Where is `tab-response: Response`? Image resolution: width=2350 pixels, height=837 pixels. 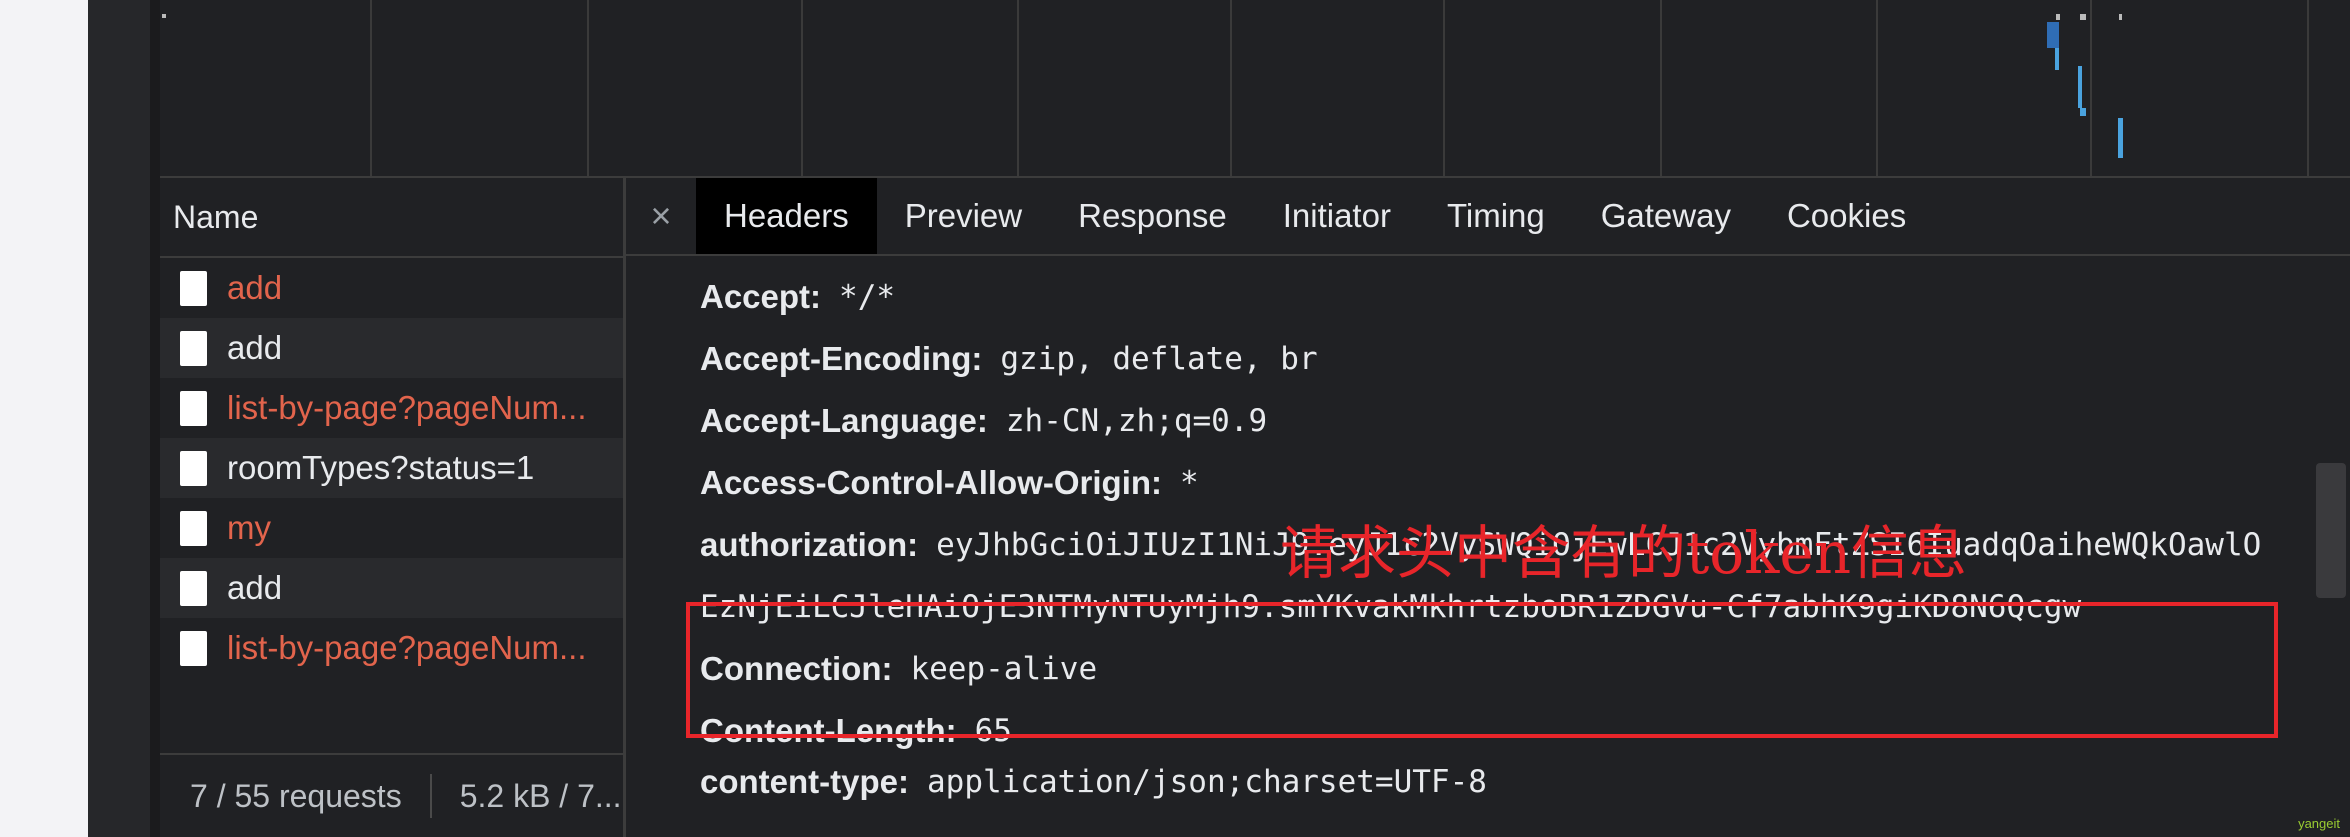
tab-response: Response is located at coordinates (1152, 216).